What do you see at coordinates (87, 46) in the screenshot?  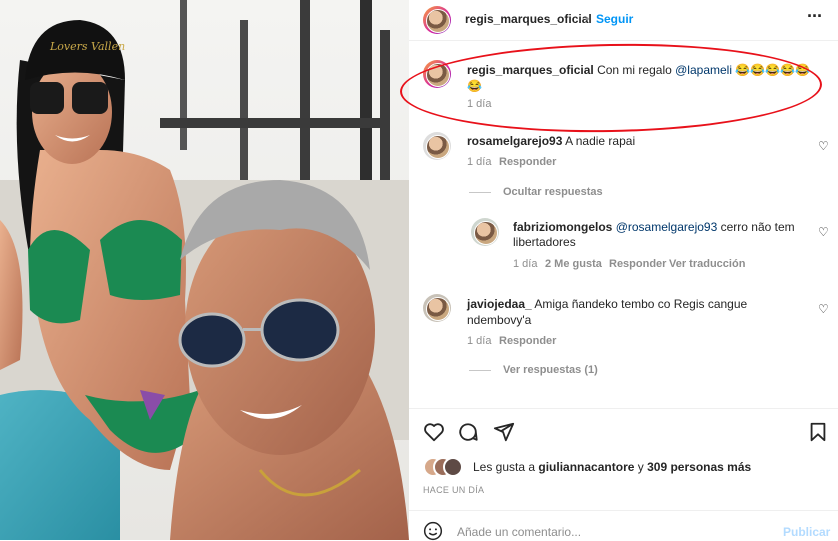 I see `cap-logo: Lovers Vallen` at bounding box center [87, 46].